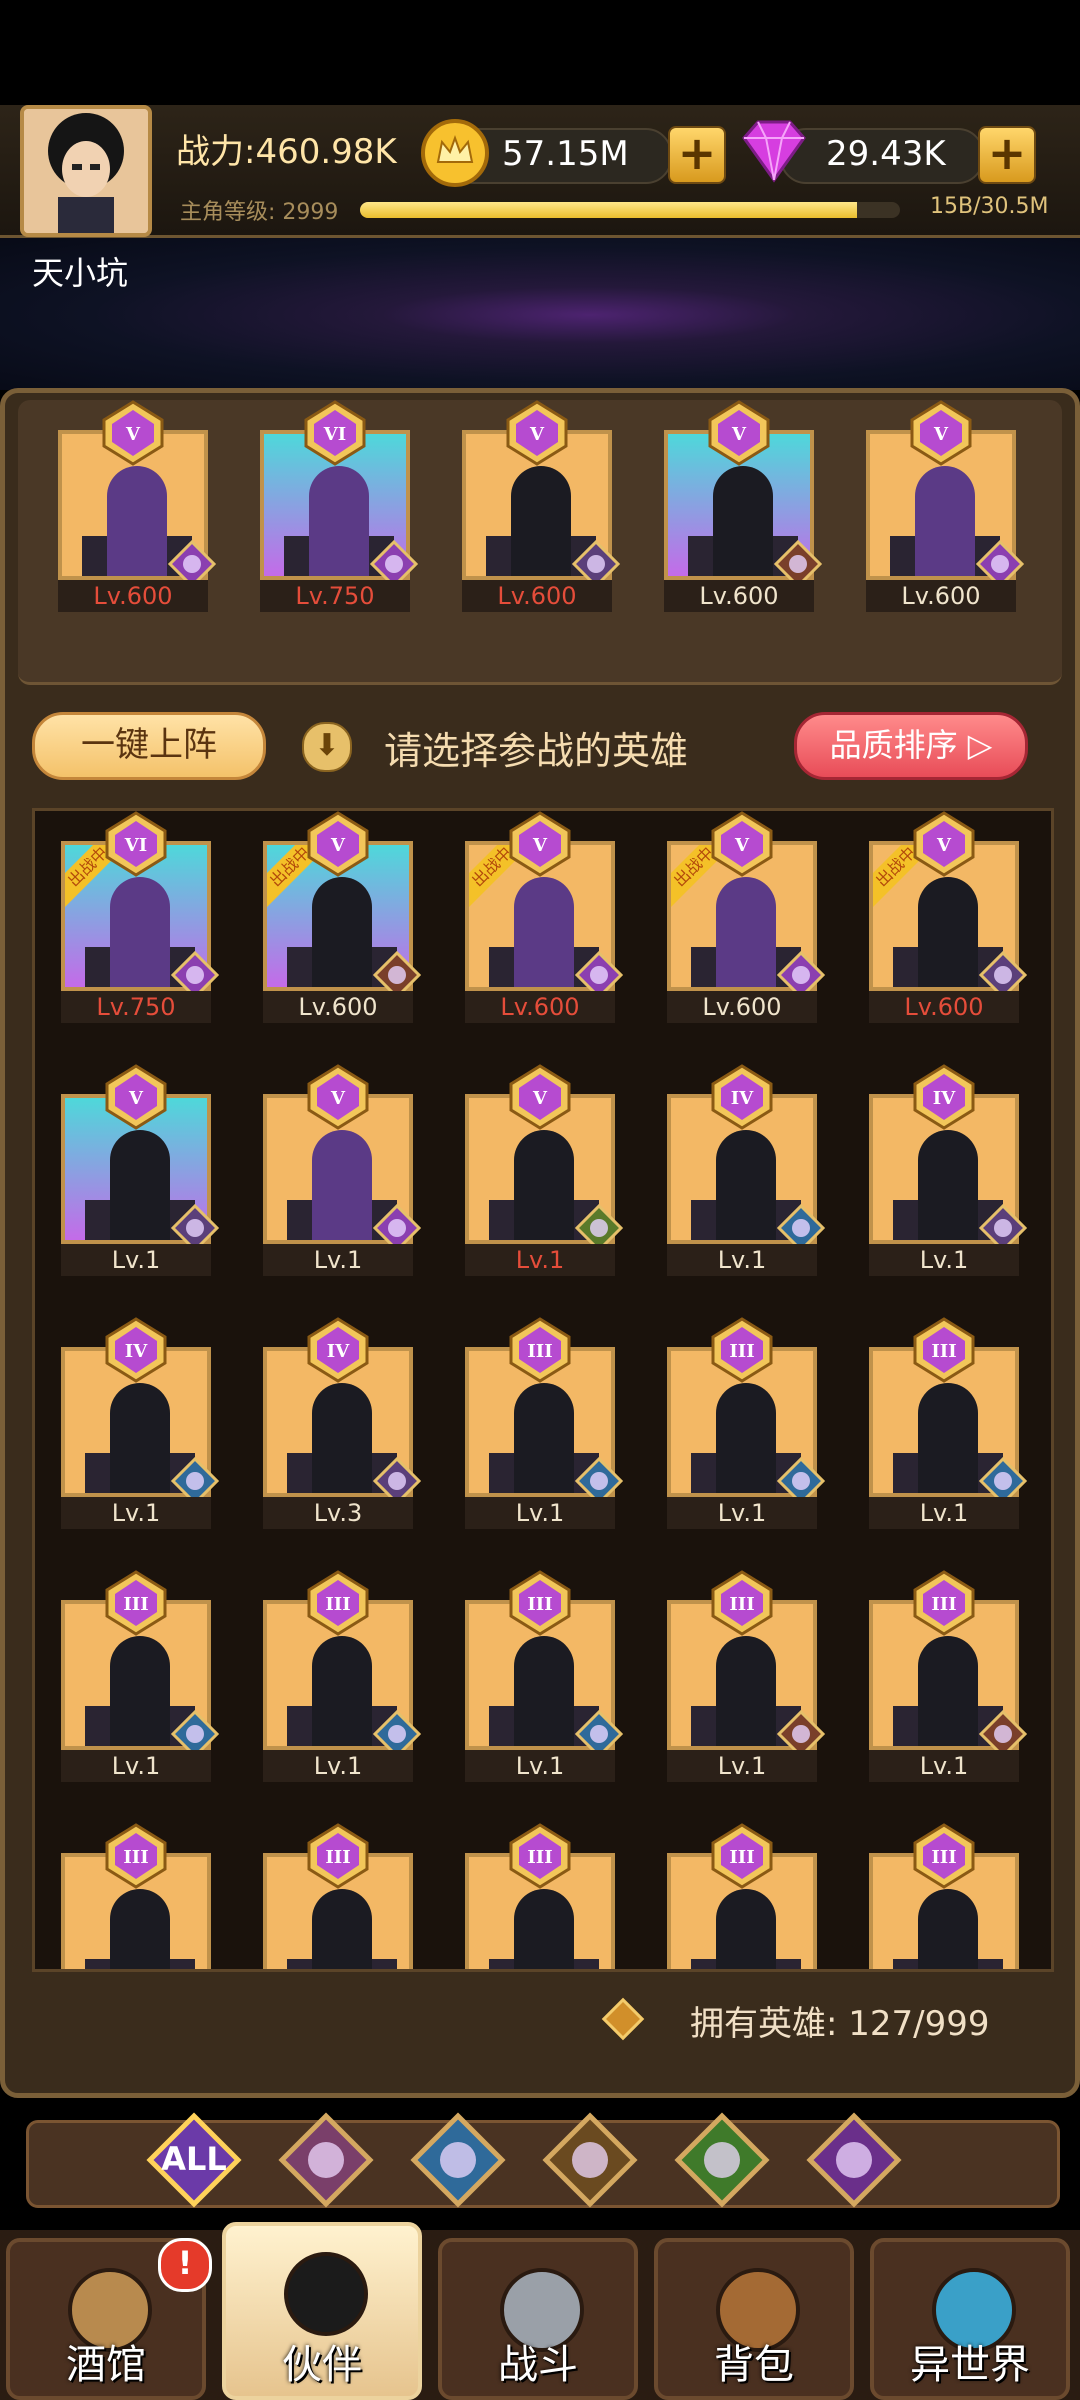 This screenshot has height=2400, width=1080. Describe the element at coordinates (538, 2365) in the screenshot. I see `nav-label: 战斗` at that location.